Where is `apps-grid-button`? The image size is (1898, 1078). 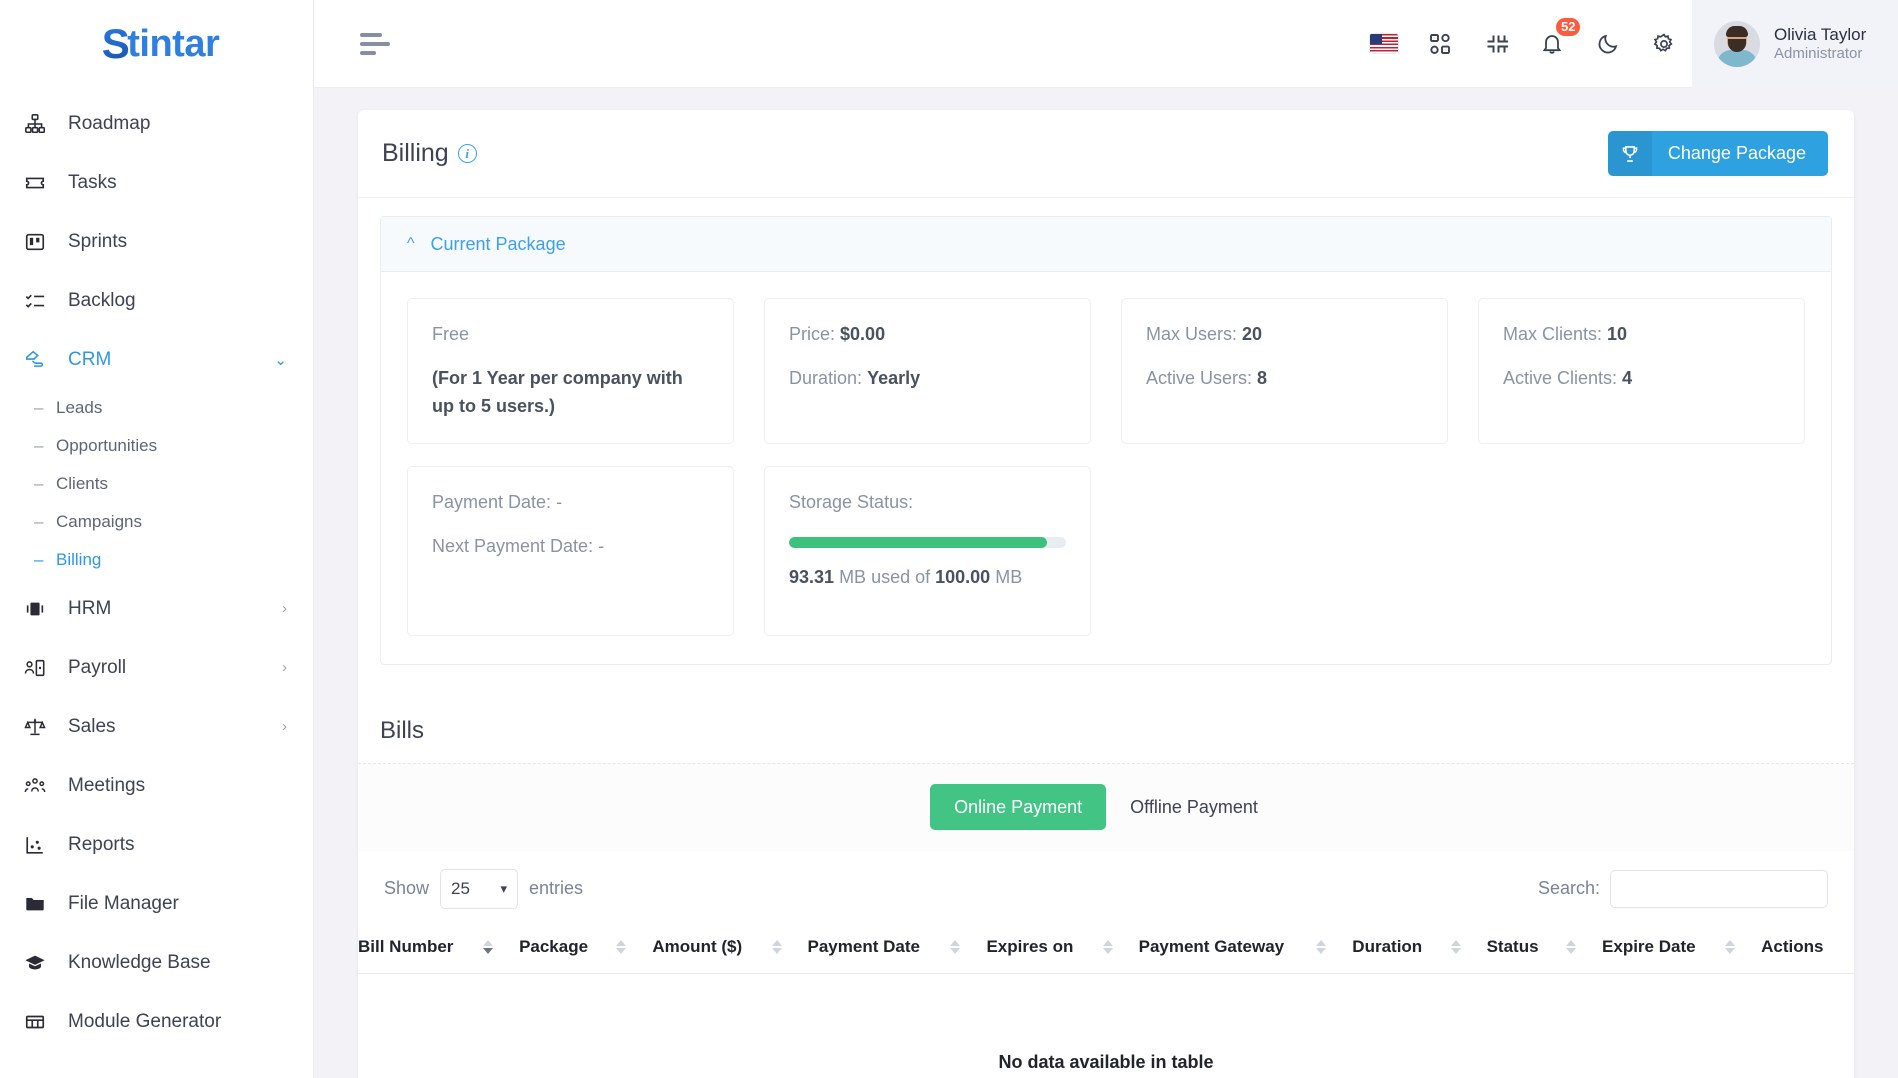
apps-grid-button is located at coordinates (1440, 44).